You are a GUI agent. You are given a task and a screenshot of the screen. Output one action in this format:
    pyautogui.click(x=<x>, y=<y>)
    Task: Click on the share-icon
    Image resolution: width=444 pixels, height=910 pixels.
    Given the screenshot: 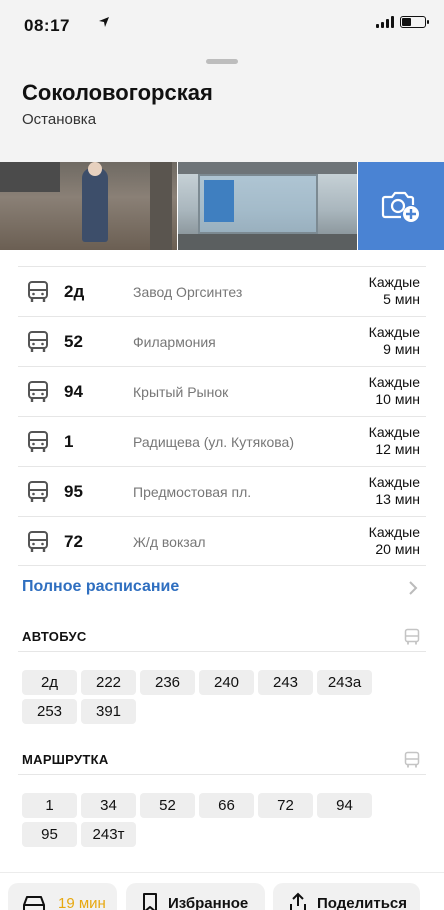 What is the action you would take?
    pyautogui.click(x=298, y=901)
    